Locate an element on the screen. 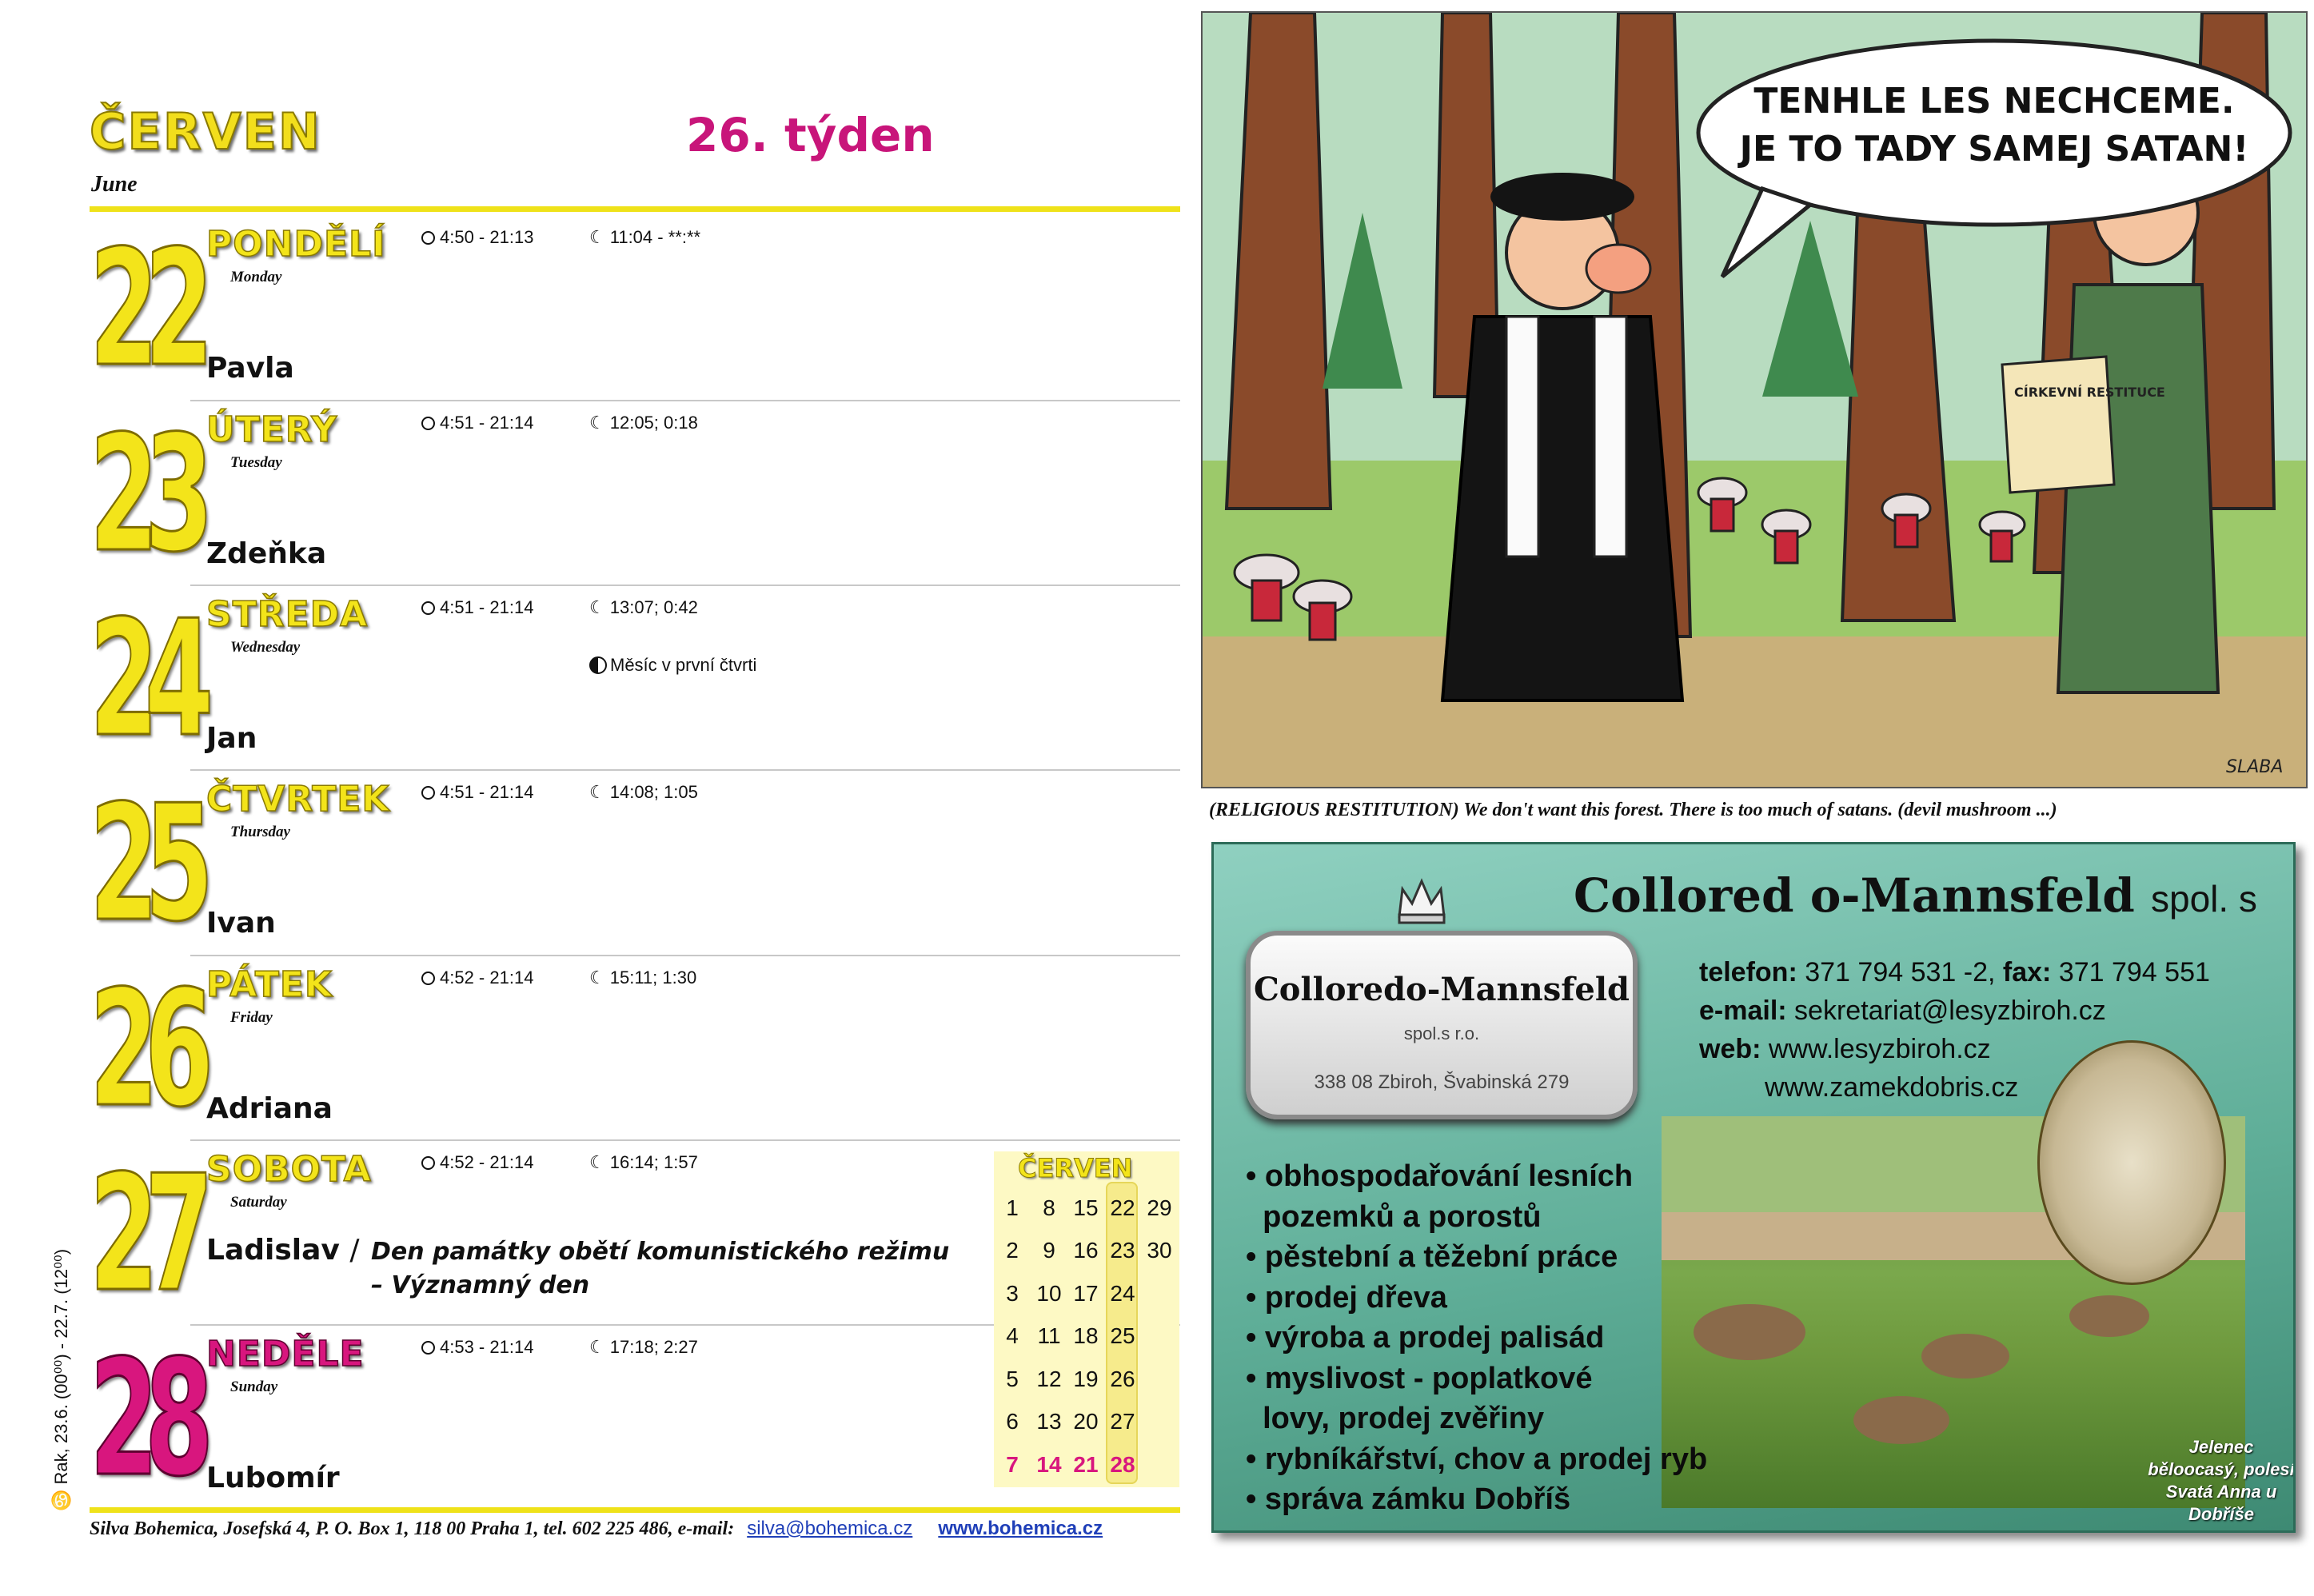  day-name-english: Wednesday is located at coordinates (265, 647).